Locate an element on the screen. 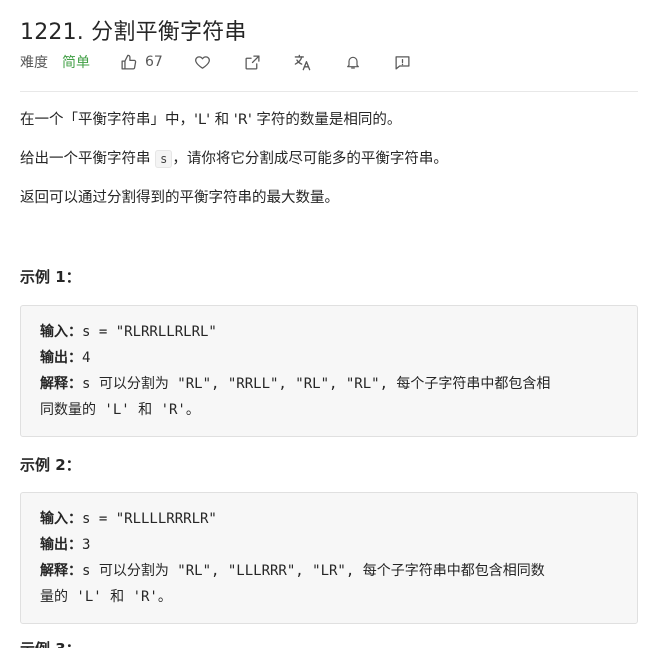  example-2-input: s = "RLLLLRRRLR" is located at coordinates (149, 519).